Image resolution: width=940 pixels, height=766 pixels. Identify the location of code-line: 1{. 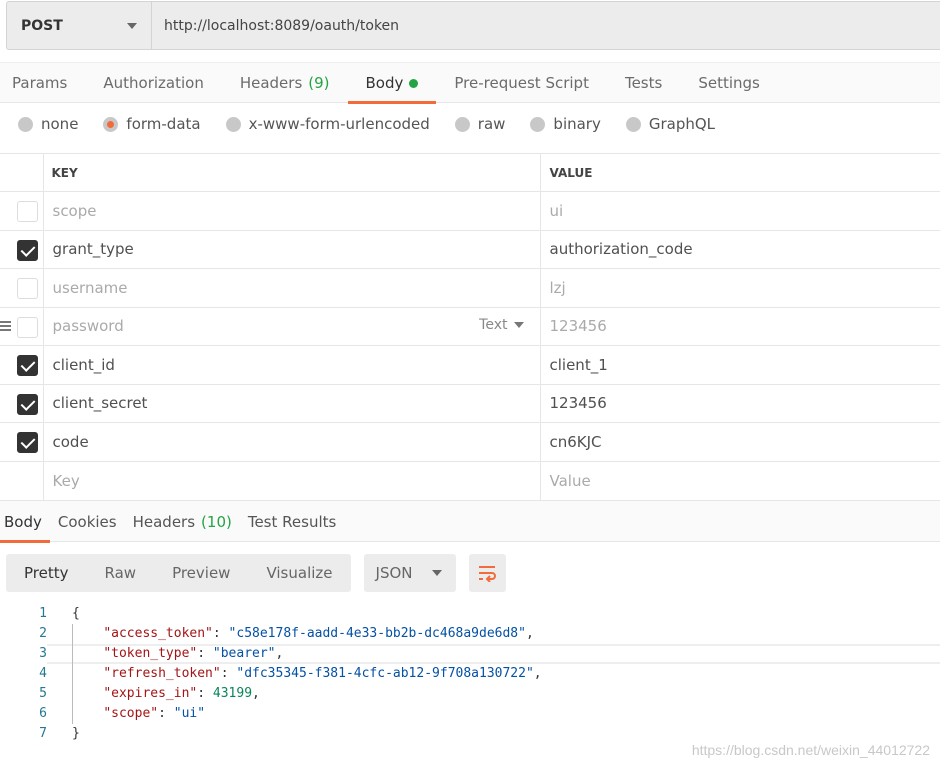
(470, 614).